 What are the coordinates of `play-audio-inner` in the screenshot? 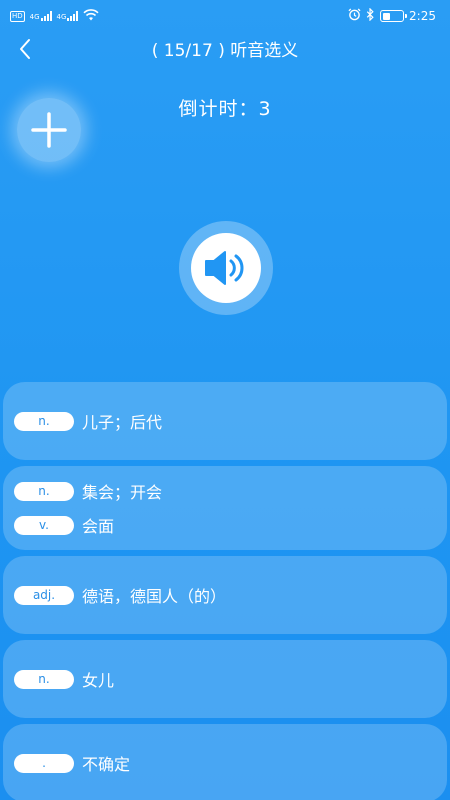 It's located at (226, 268).